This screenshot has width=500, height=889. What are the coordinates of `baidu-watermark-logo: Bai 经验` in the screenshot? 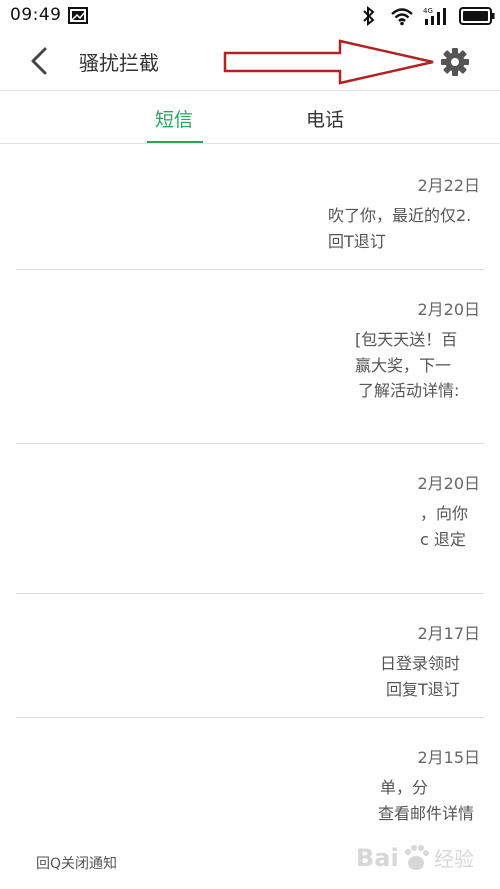 It's located at (415, 858).